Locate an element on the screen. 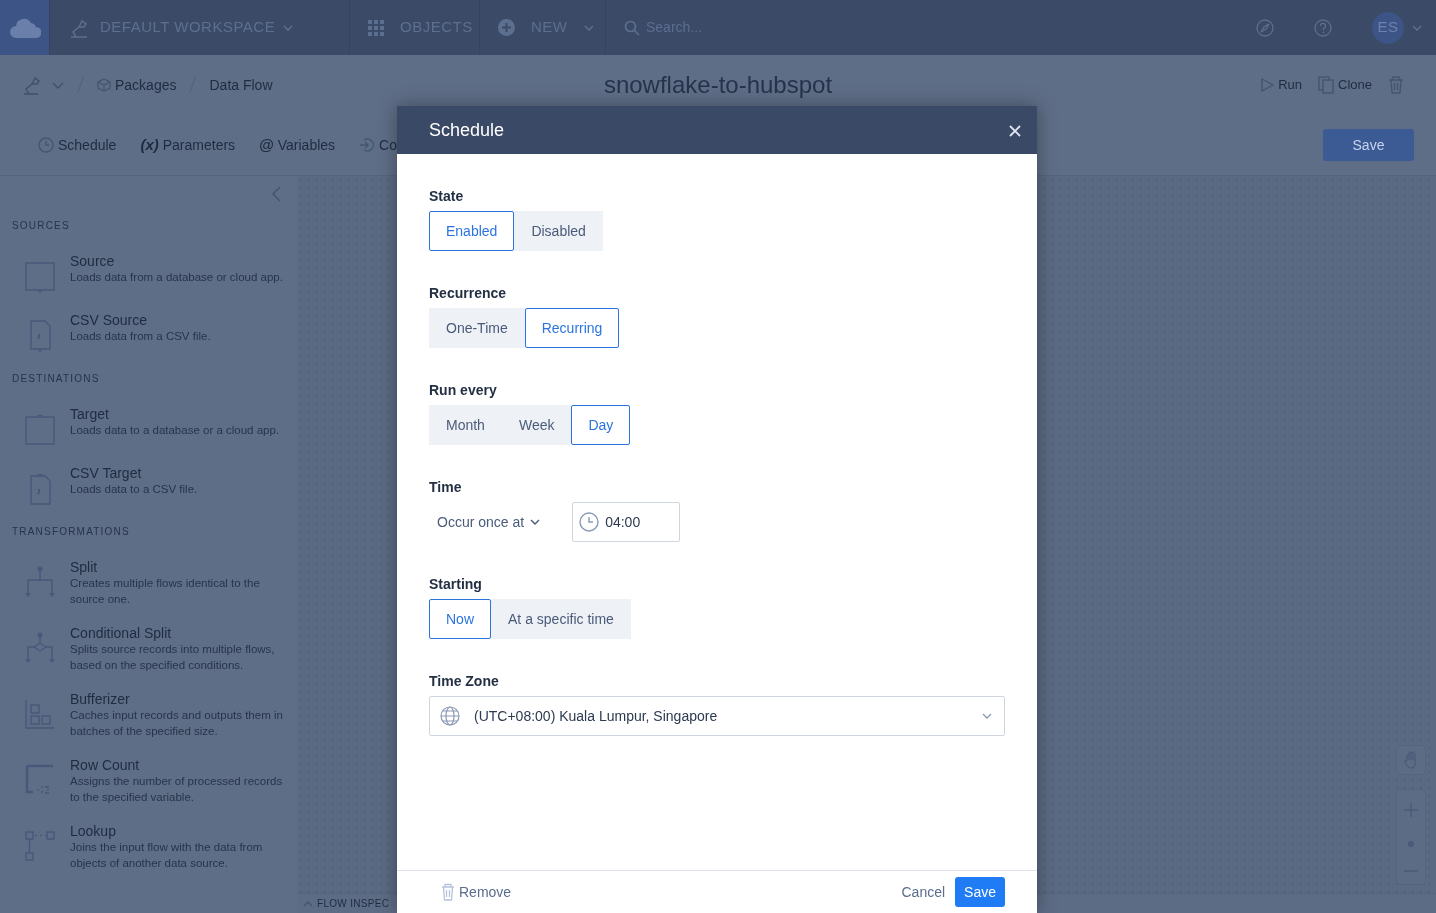 The height and width of the screenshot is (913, 1436). component-name: CSV Target is located at coordinates (106, 473).